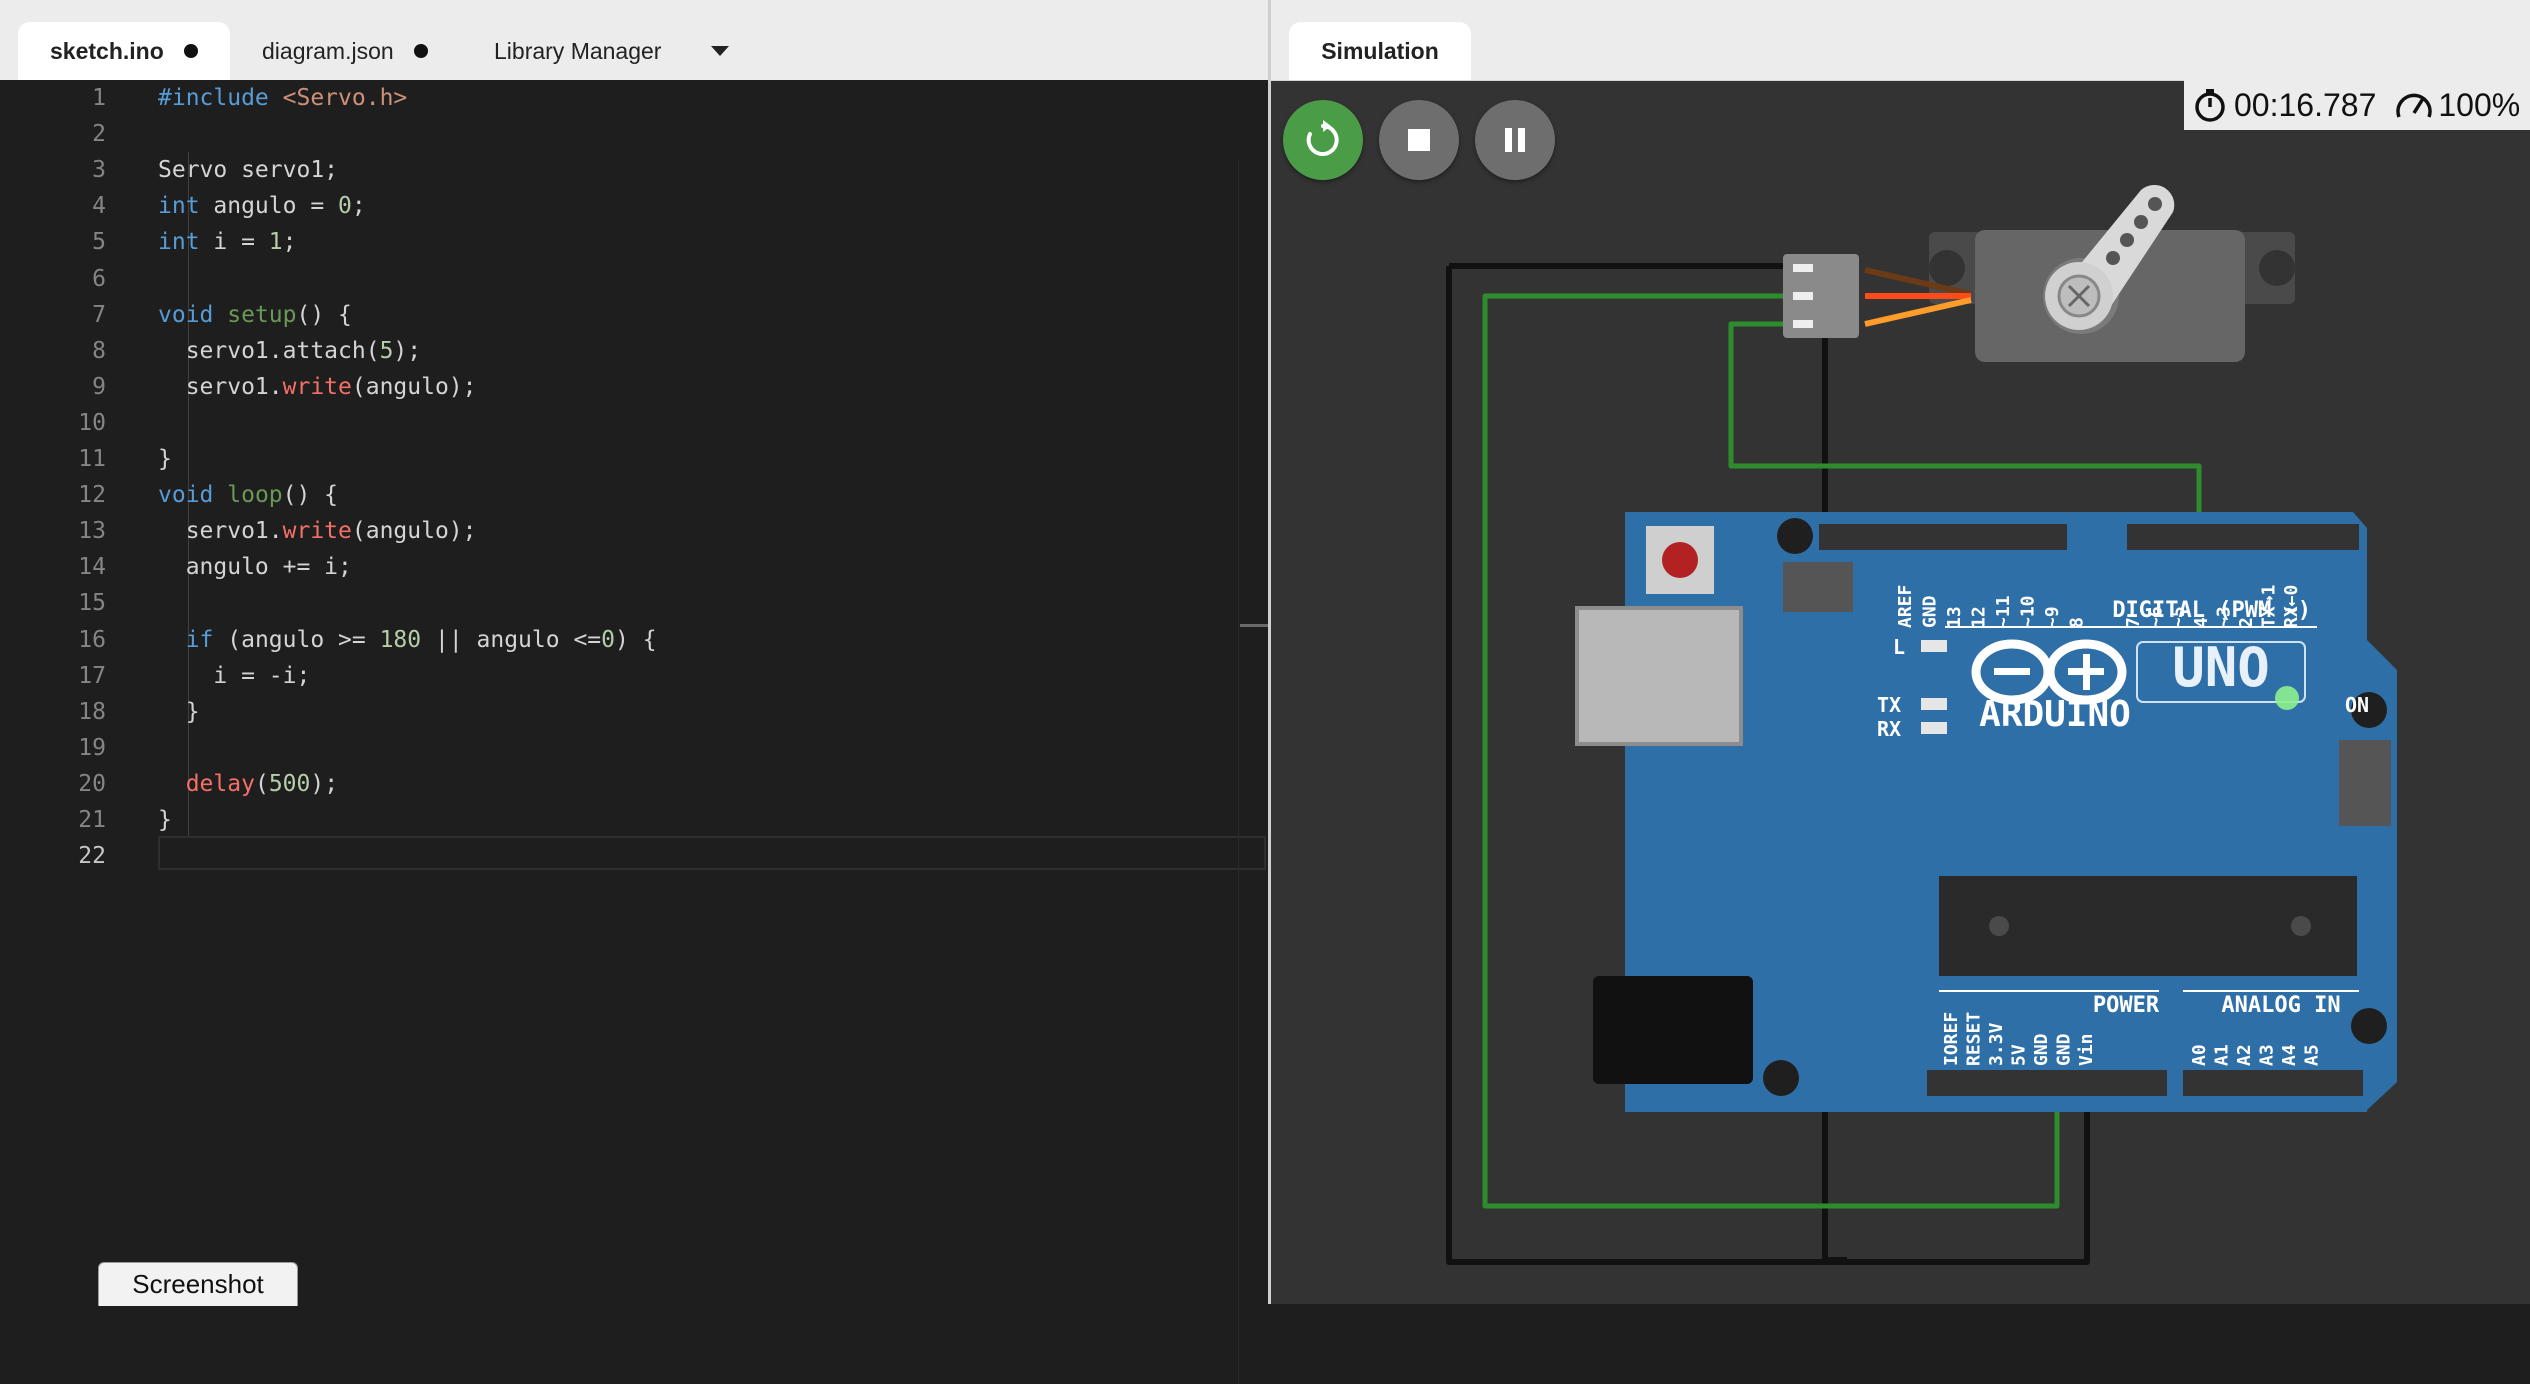  I want to click on digital-pin-label: RX←0, so click(2291, 606).